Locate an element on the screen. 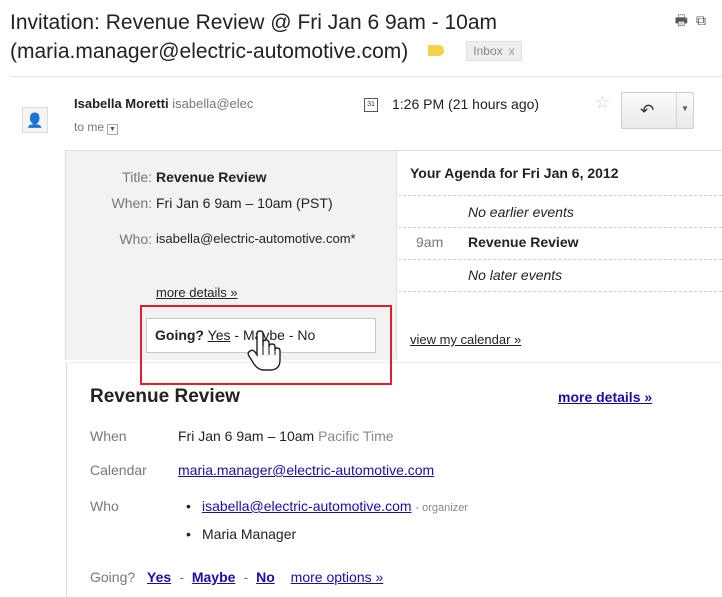 This screenshot has height=597, width=722. agenda-no-later: No later events is located at coordinates (515, 275).